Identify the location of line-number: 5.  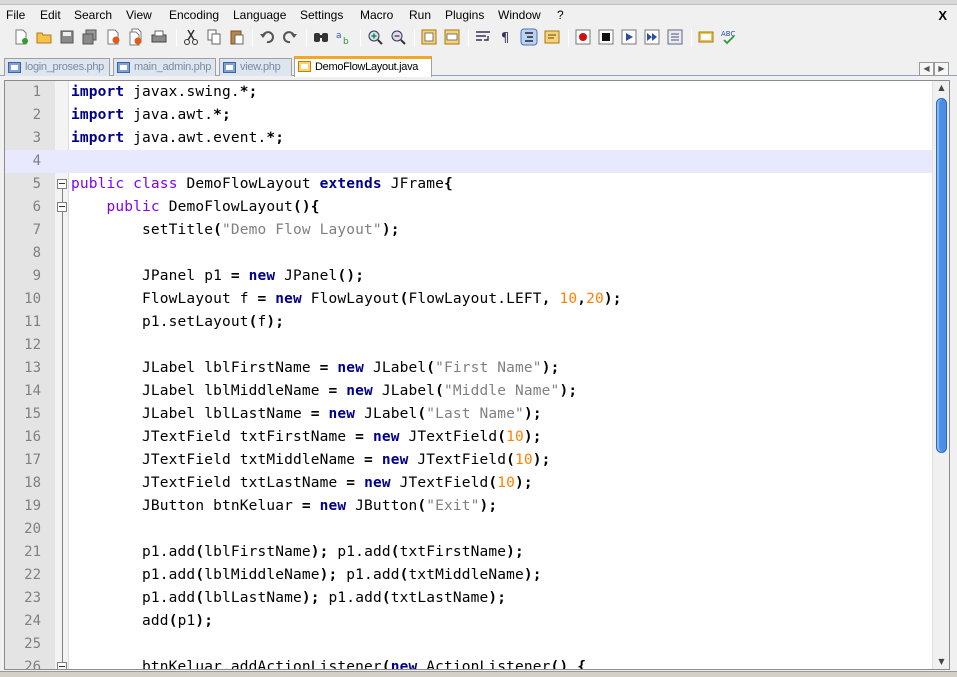
(36, 184).